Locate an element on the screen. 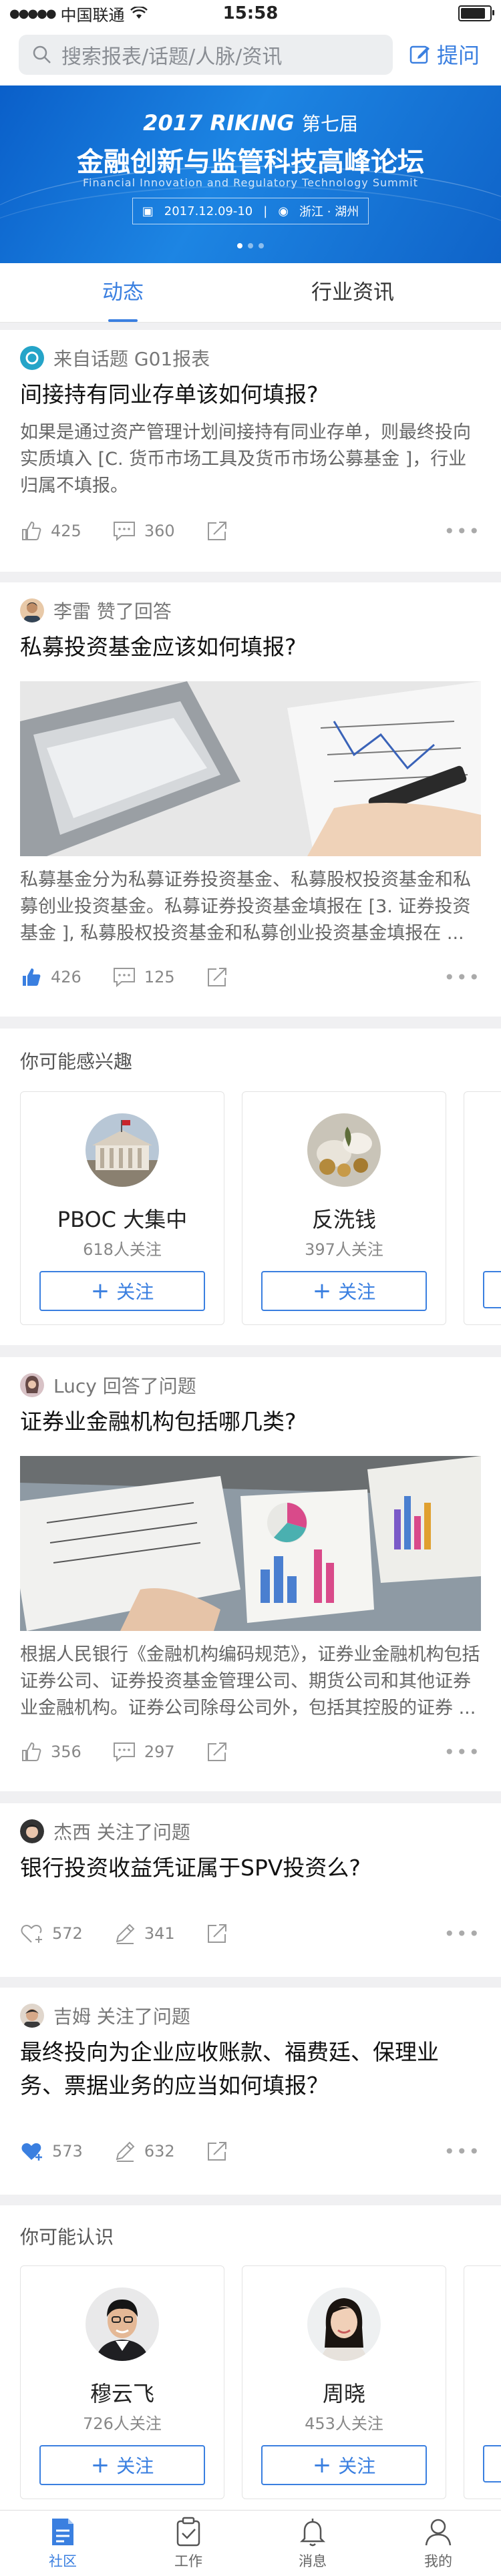 This screenshot has height=2576, width=501. ask-label: 提问 is located at coordinates (458, 55).